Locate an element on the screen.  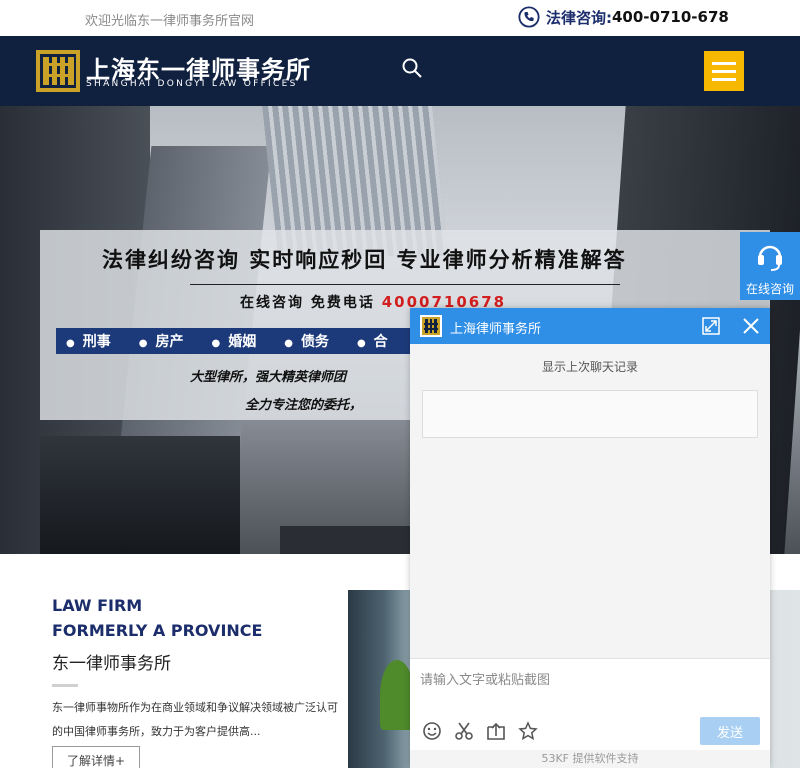
online-consult-button: 在线咨询 is located at coordinates (770, 266).